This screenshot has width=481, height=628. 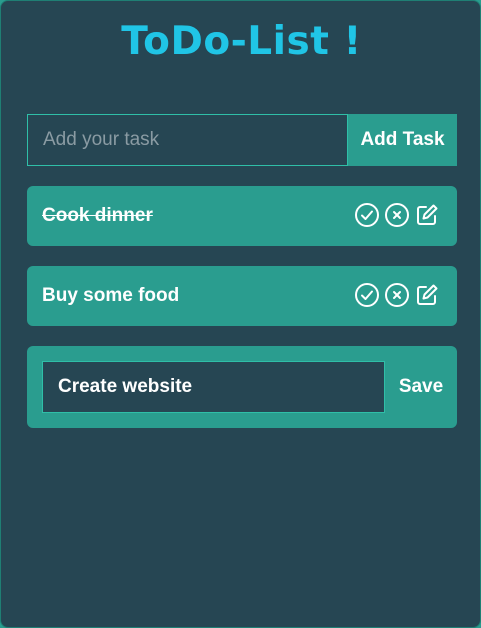 What do you see at coordinates (110, 296) in the screenshot?
I see `todo-item-text: Buy some food` at bounding box center [110, 296].